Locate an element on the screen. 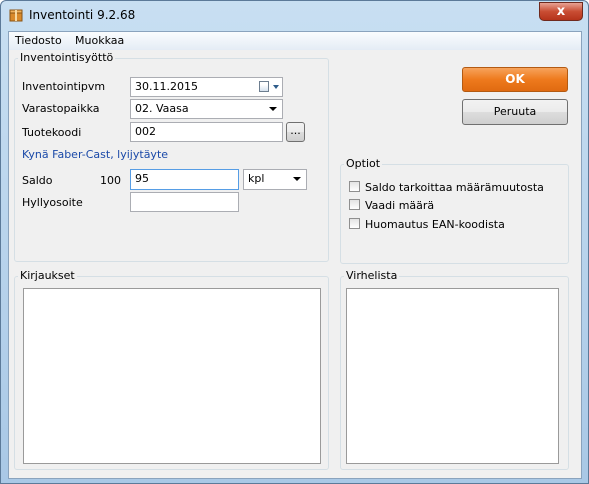  balance-label: Saldo is located at coordinates (37, 180).